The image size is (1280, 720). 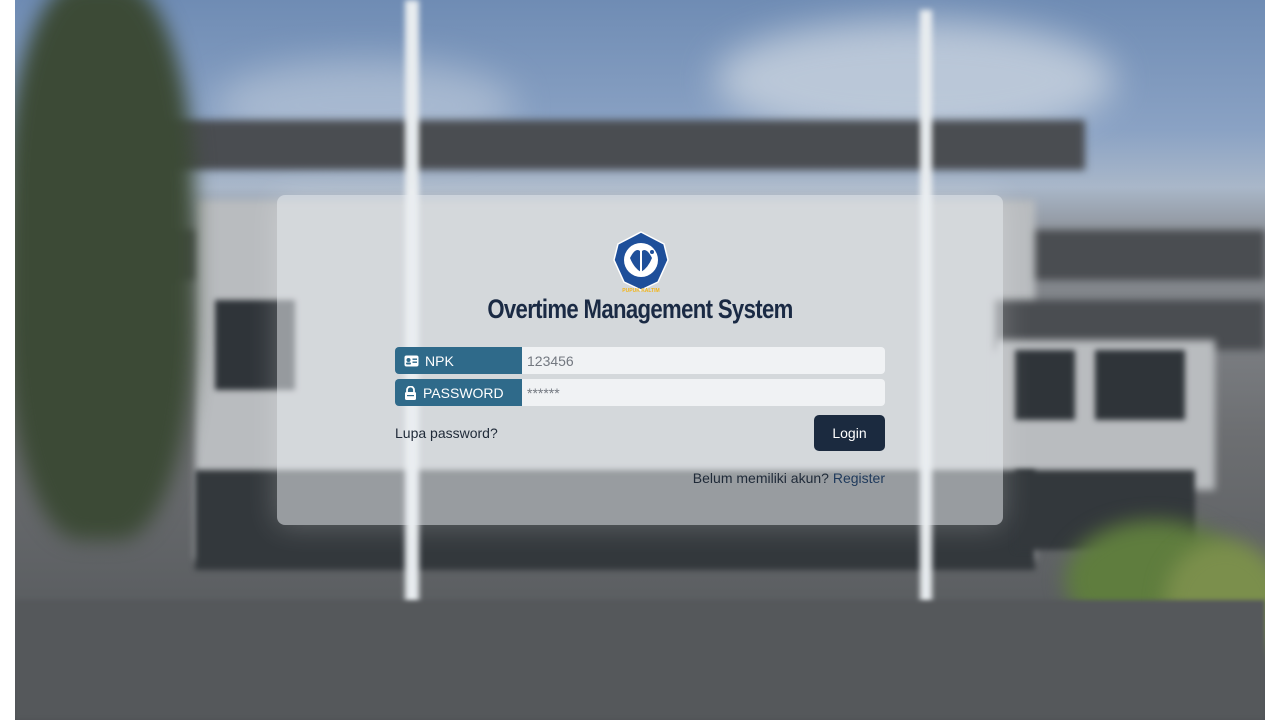 I want to click on login-button: Login, so click(x=849, y=433).